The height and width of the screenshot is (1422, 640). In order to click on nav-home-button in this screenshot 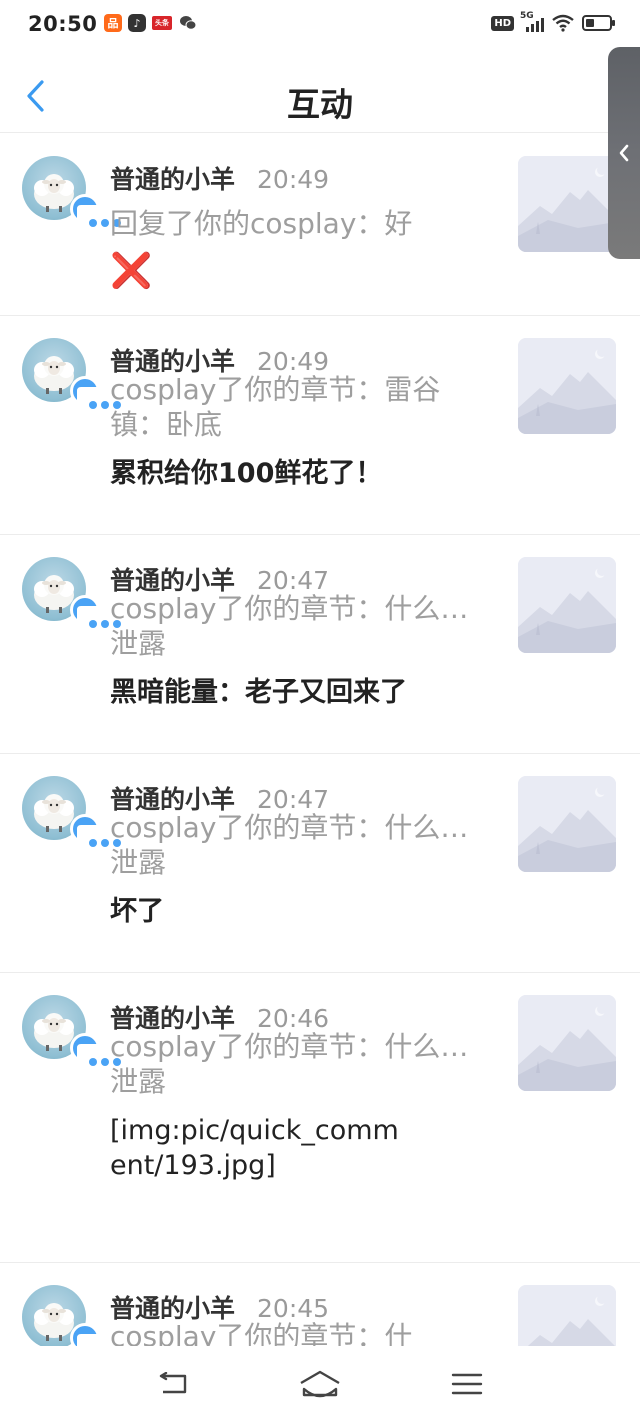, I will do `click(320, 1384)`.